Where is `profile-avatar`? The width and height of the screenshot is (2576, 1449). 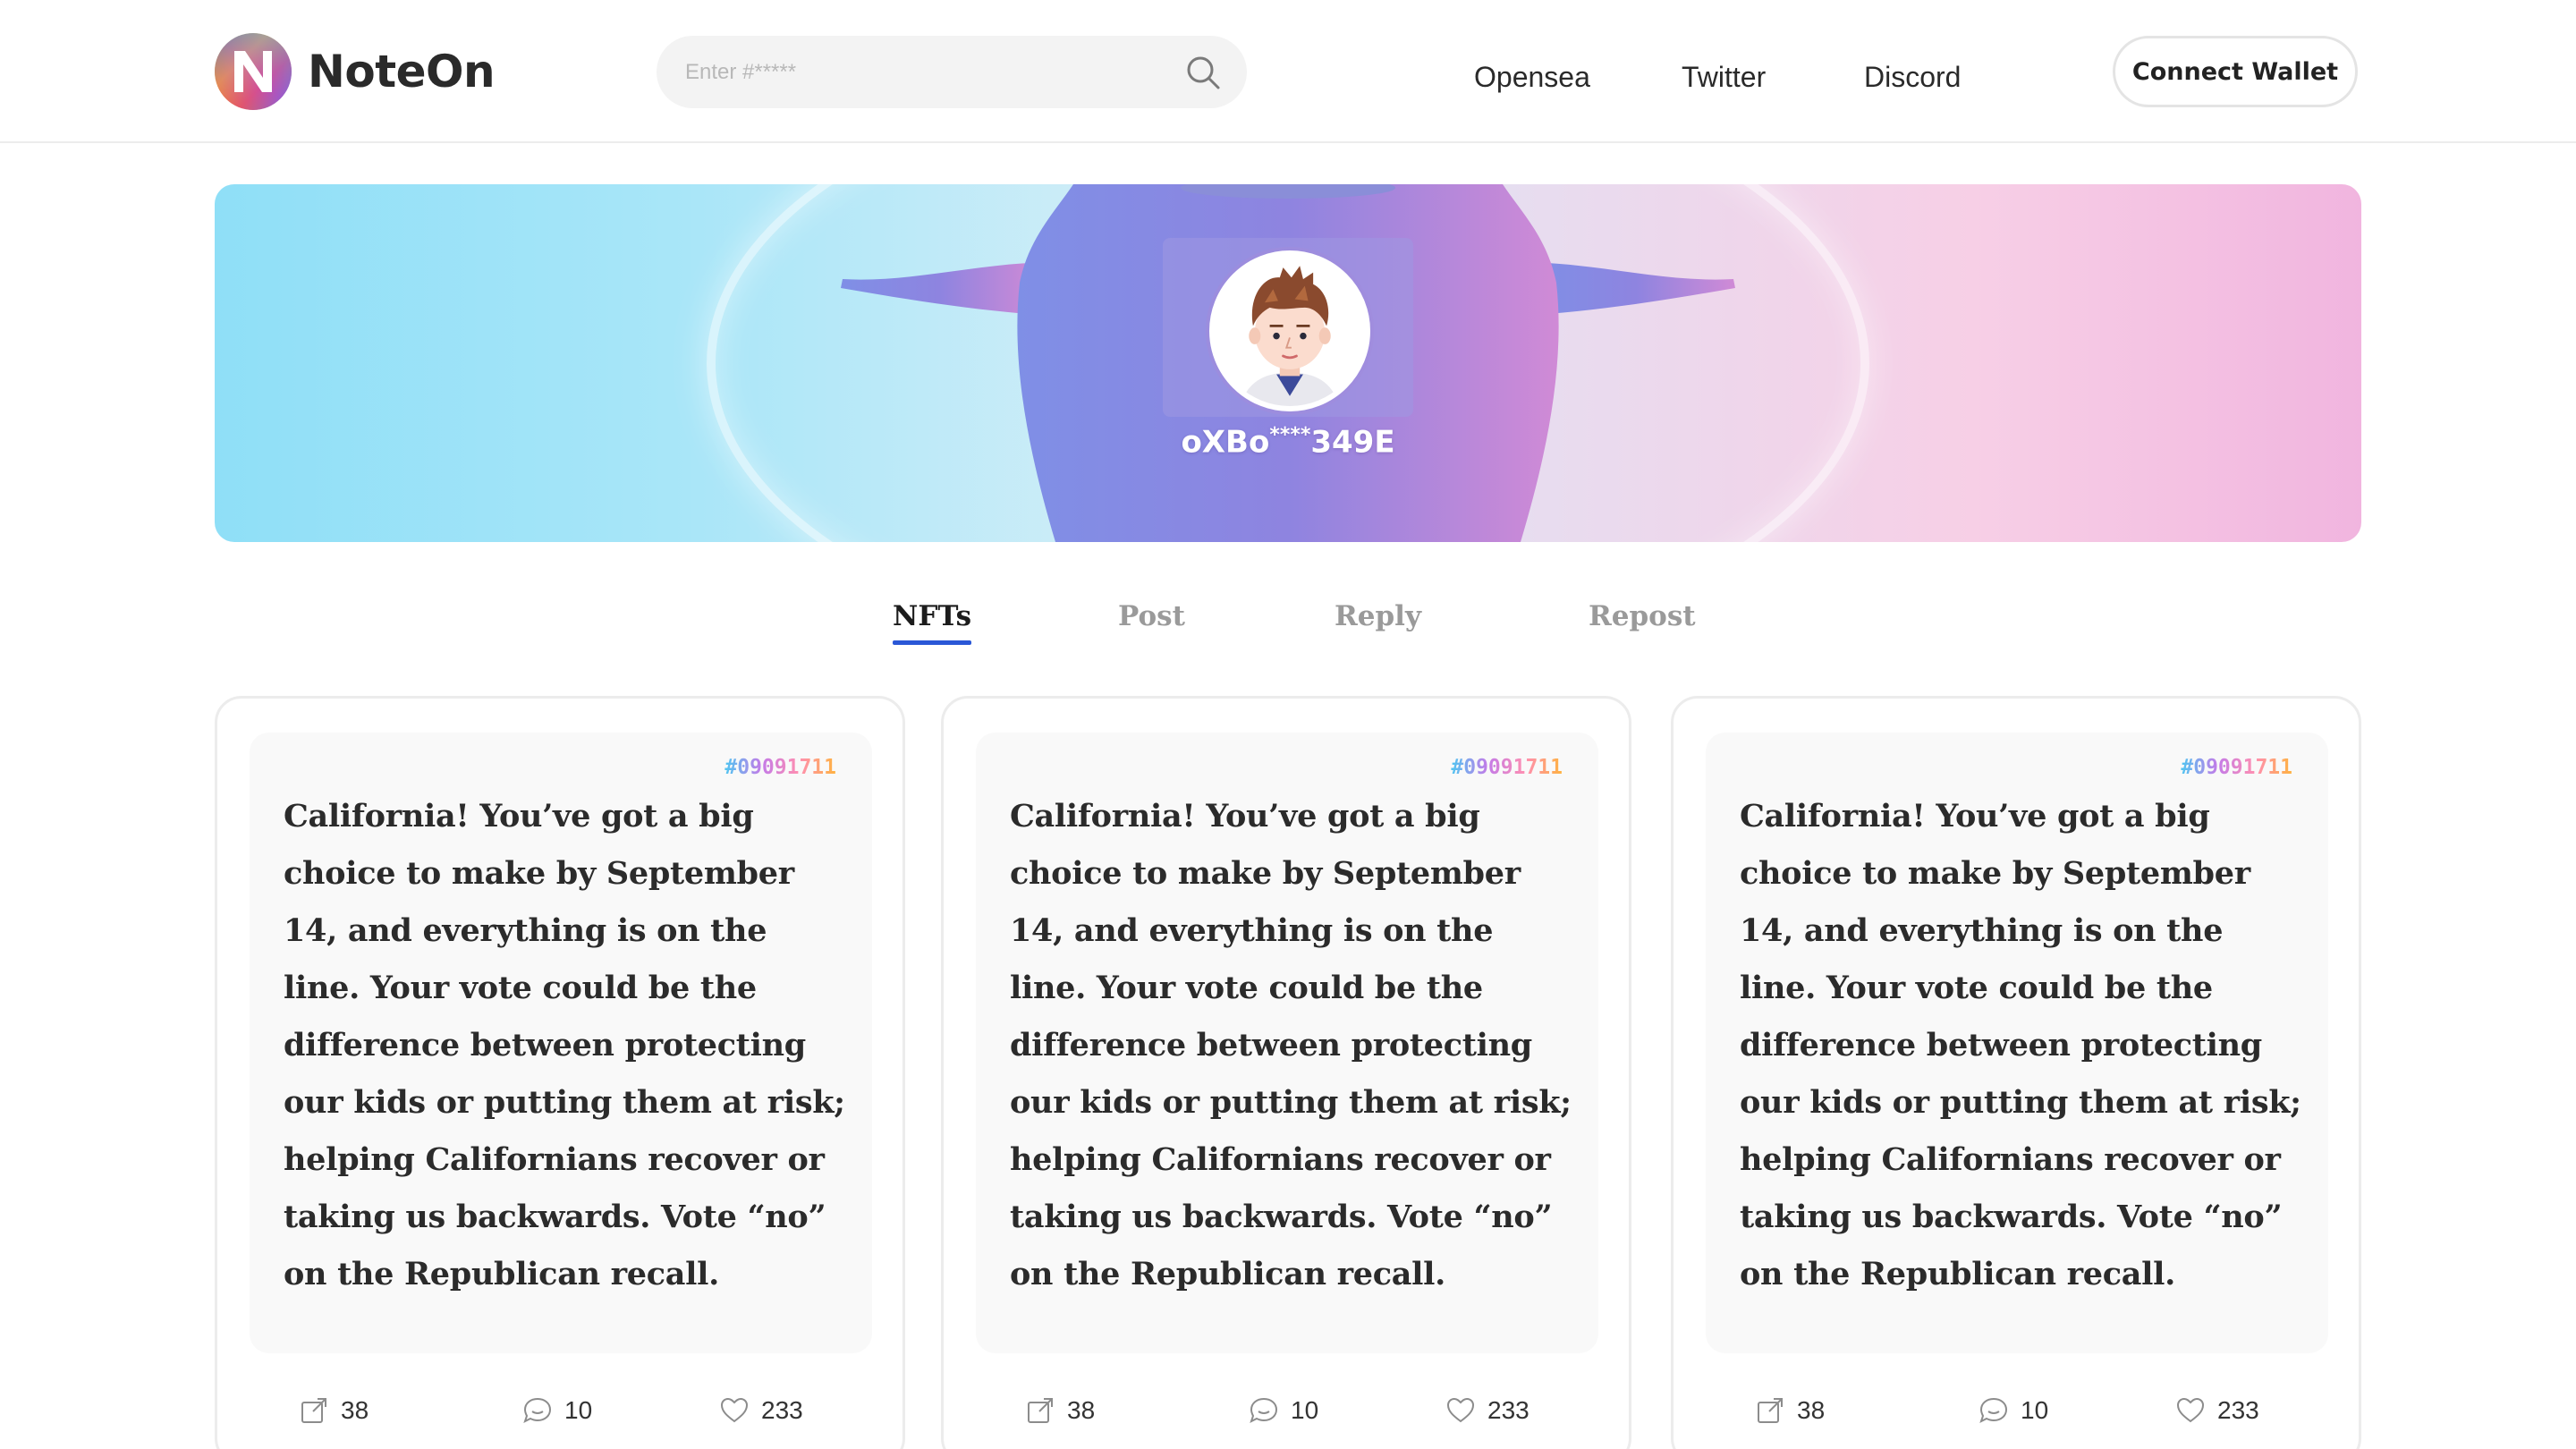
profile-avatar is located at coordinates (1289, 330).